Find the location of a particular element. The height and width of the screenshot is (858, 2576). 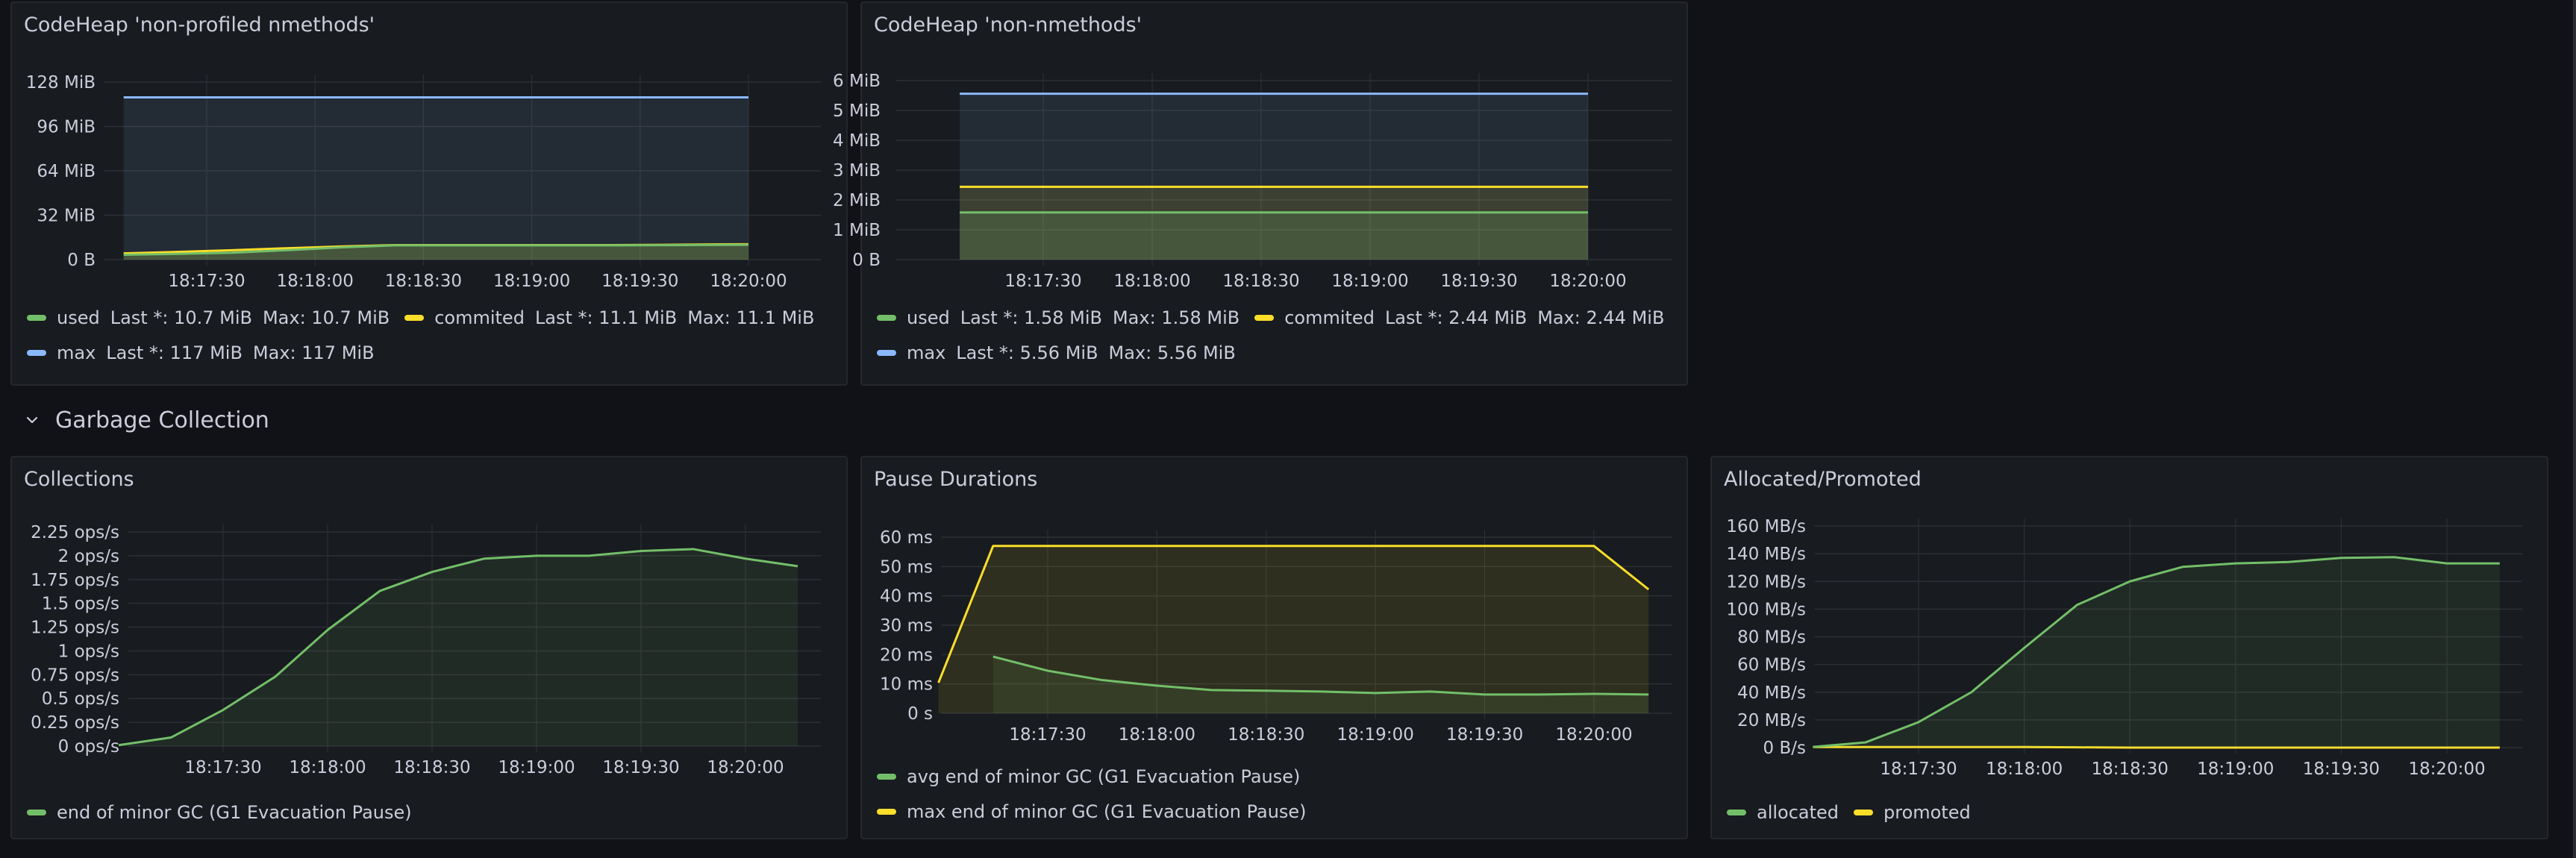

legend-row: allocated promoted is located at coordinates (1856, 812).